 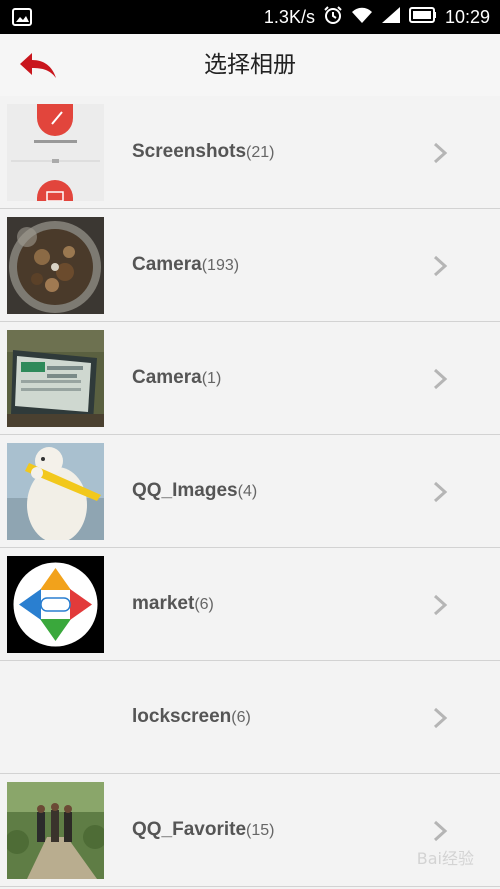 What do you see at coordinates (185, 490) in the screenshot?
I see `album-title: QQ_Images` at bounding box center [185, 490].